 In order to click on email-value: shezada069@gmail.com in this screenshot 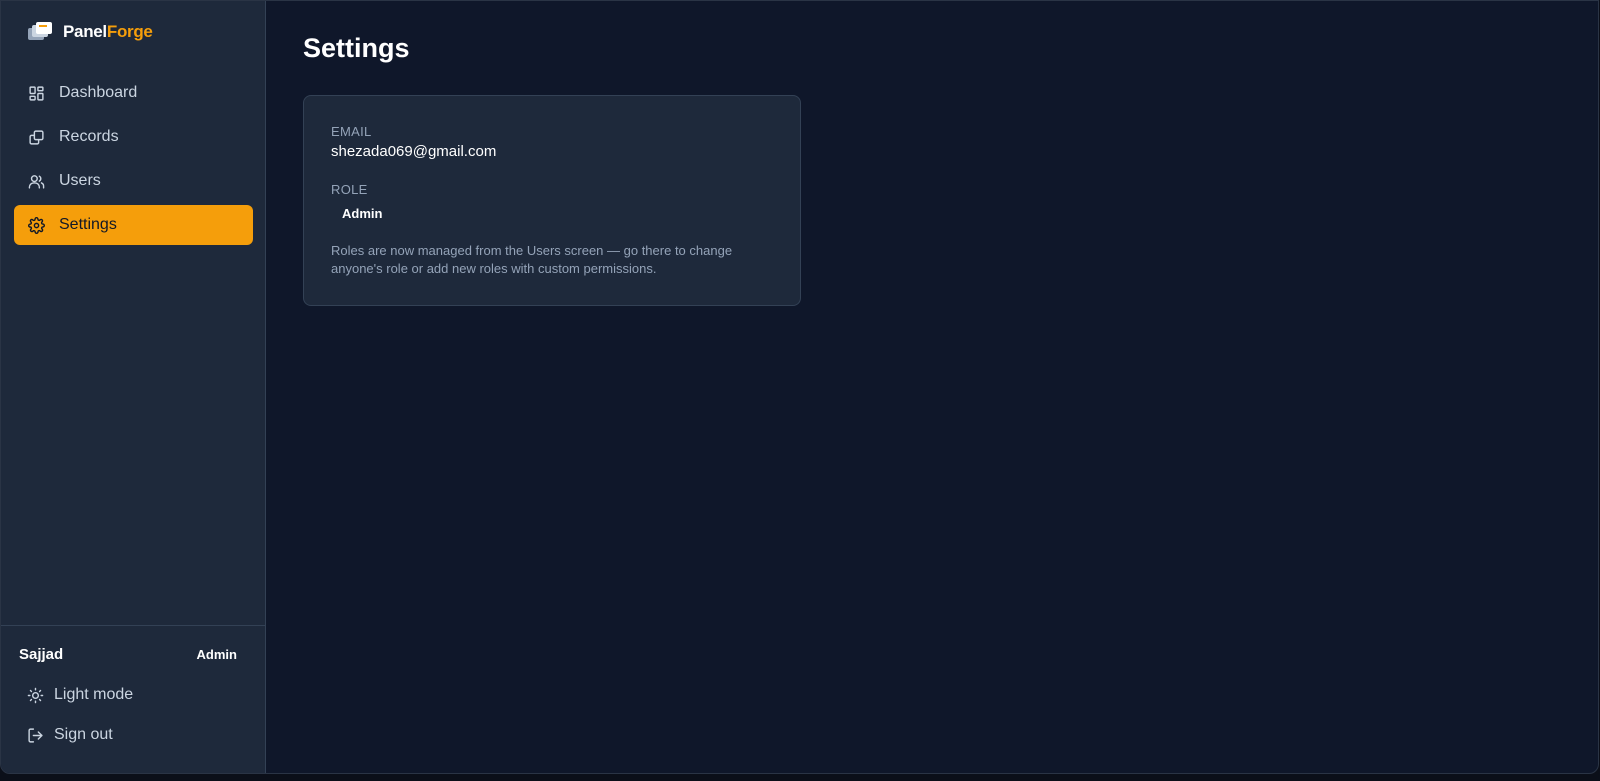, I will do `click(414, 151)`.